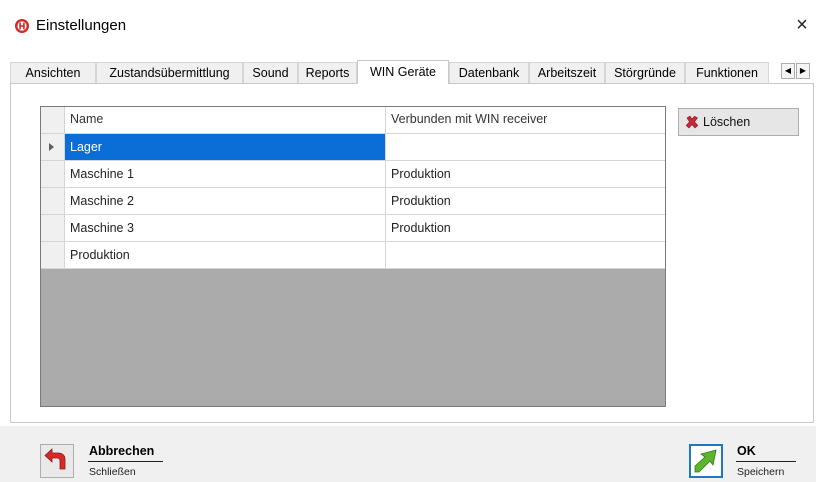 The height and width of the screenshot is (482, 816). Describe the element at coordinates (645, 72) in the screenshot. I see `tab-stoergruende: Störgründe` at that location.